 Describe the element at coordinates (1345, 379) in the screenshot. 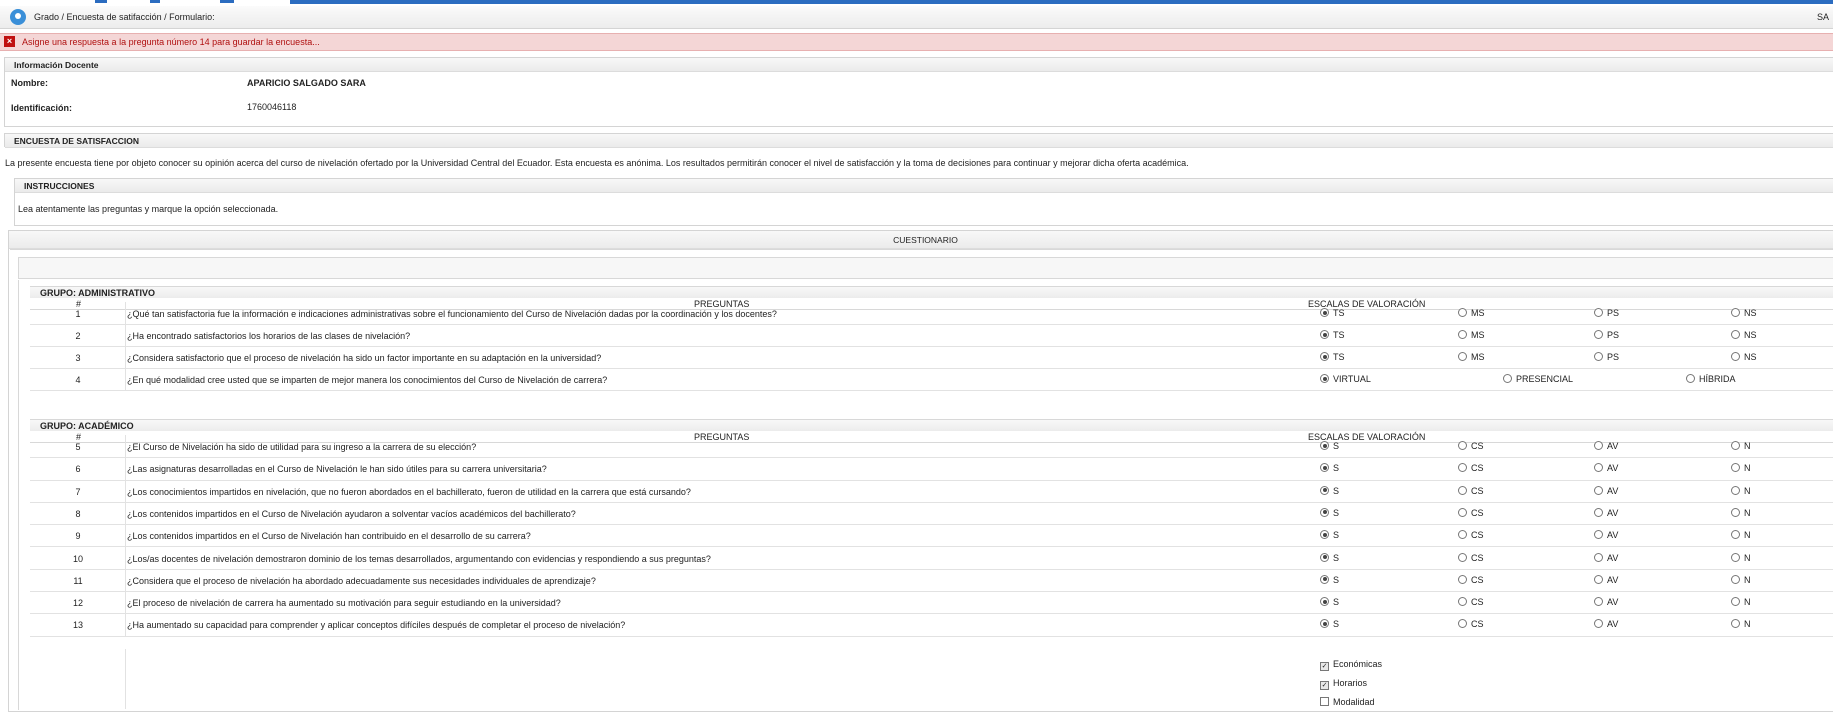

I see `rating-option: VIRTUAL` at that location.